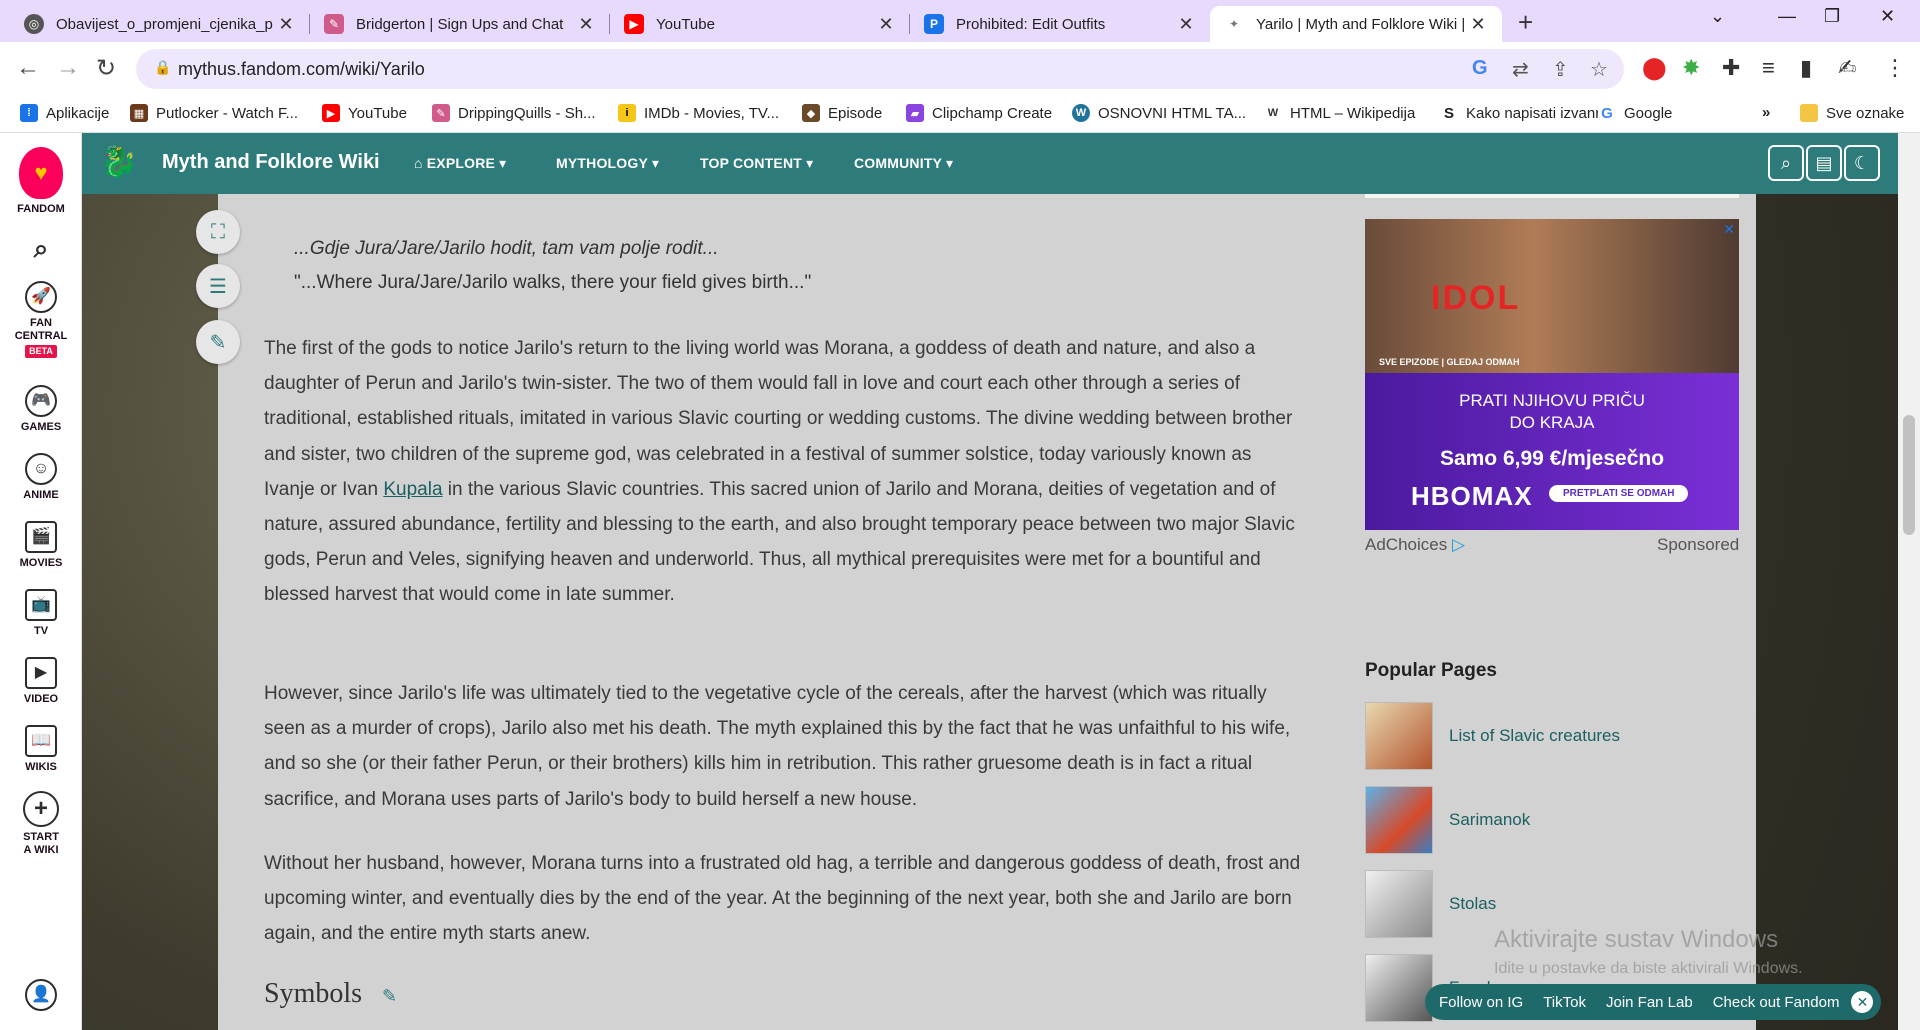 The image size is (1920, 1030). I want to click on tab-2: ▶ YouTube ✕, so click(760, 24).